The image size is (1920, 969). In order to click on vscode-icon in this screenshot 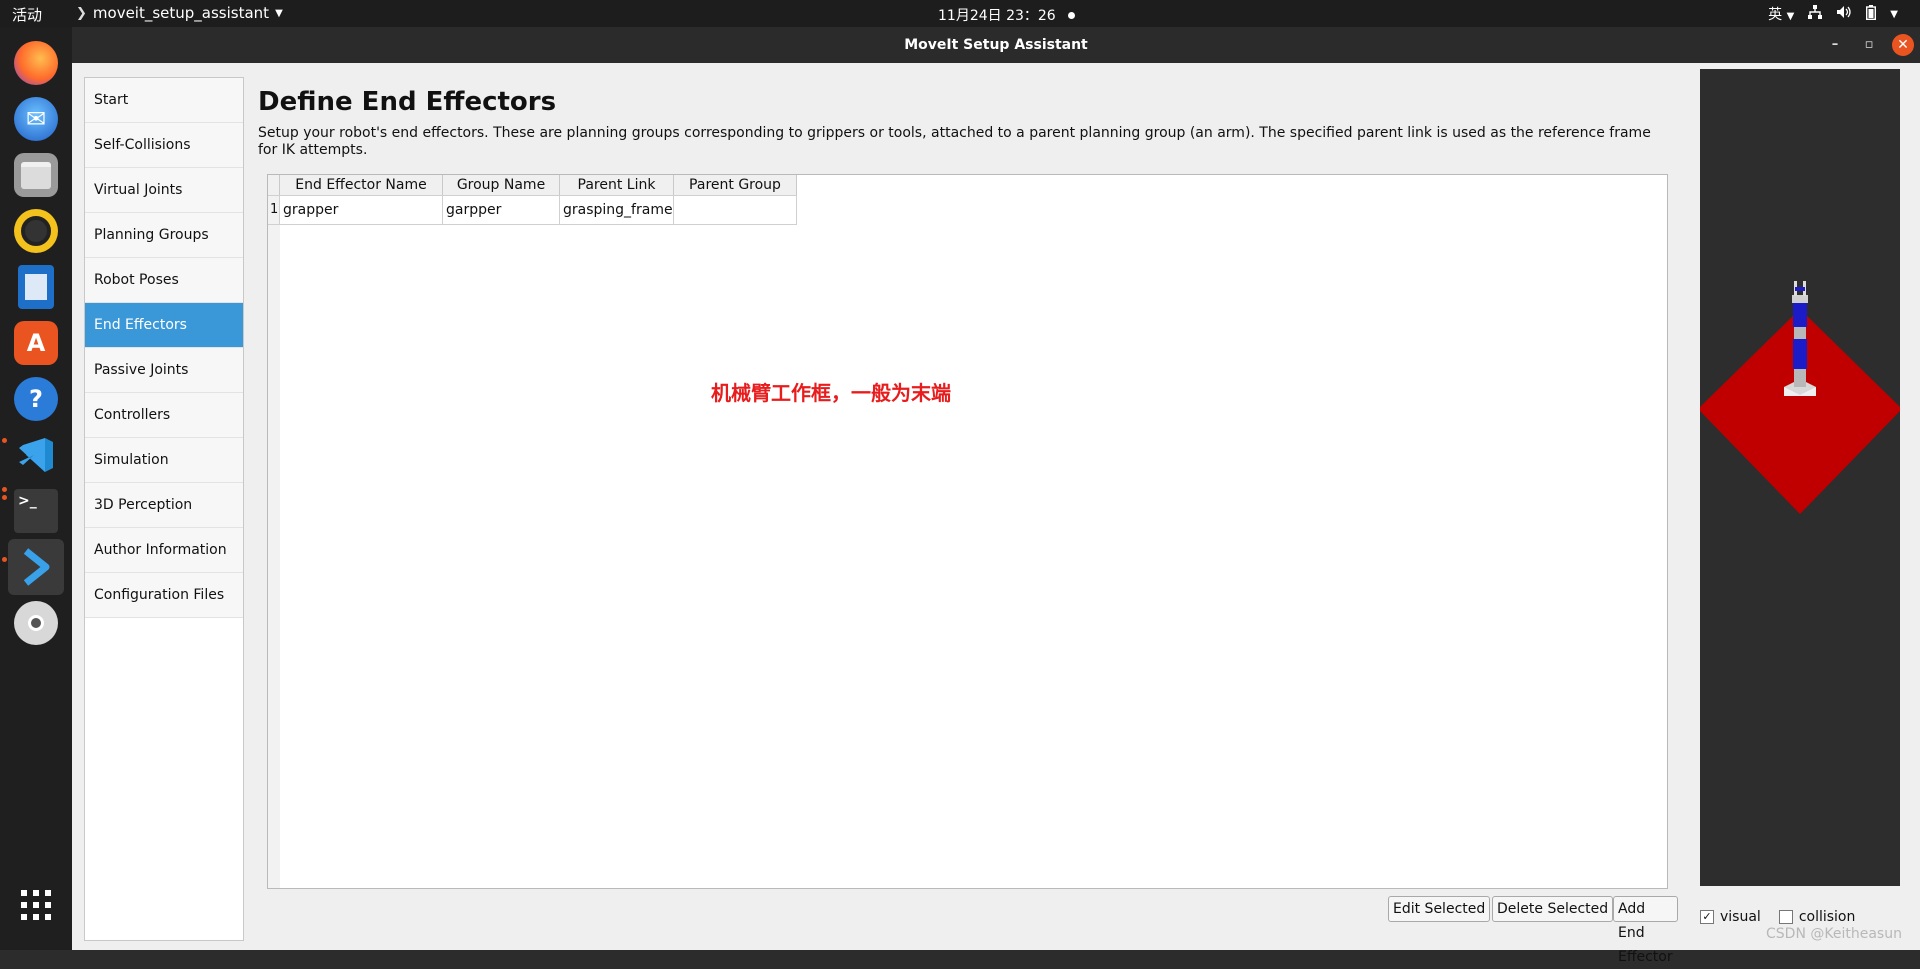, I will do `click(36, 455)`.